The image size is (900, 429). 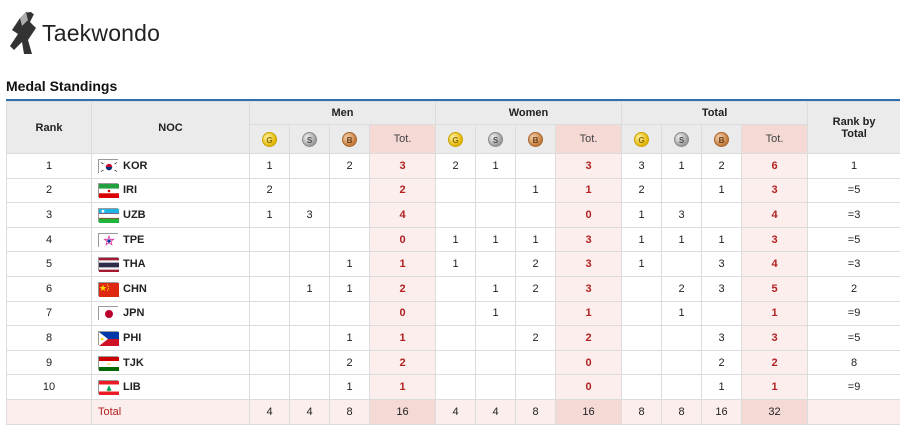 What do you see at coordinates (108, 191) in the screenshot?
I see `iran-flag-icon` at bounding box center [108, 191].